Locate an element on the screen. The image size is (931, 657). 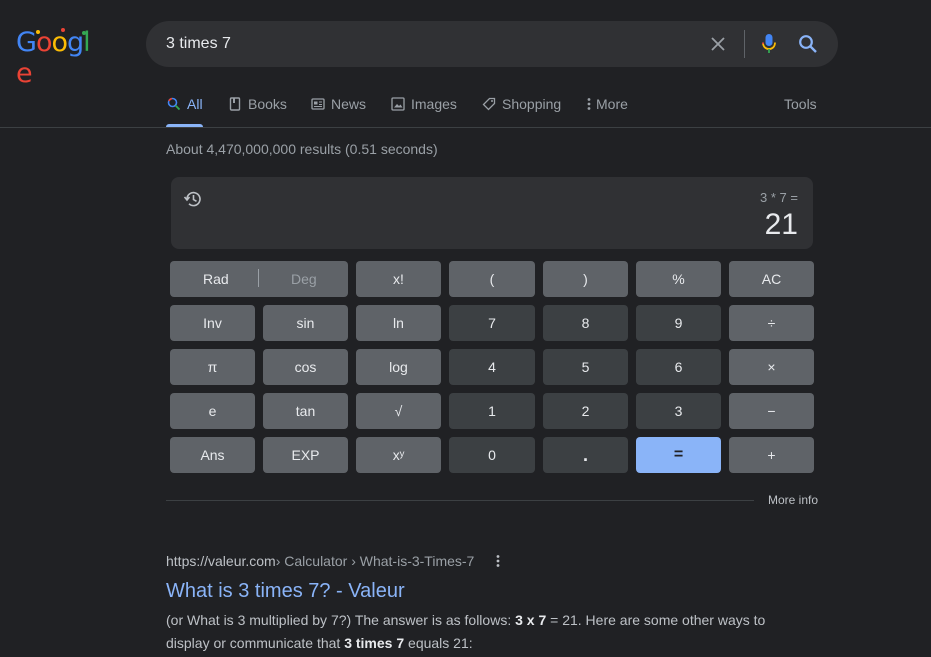
book-icon is located at coordinates (235, 104).